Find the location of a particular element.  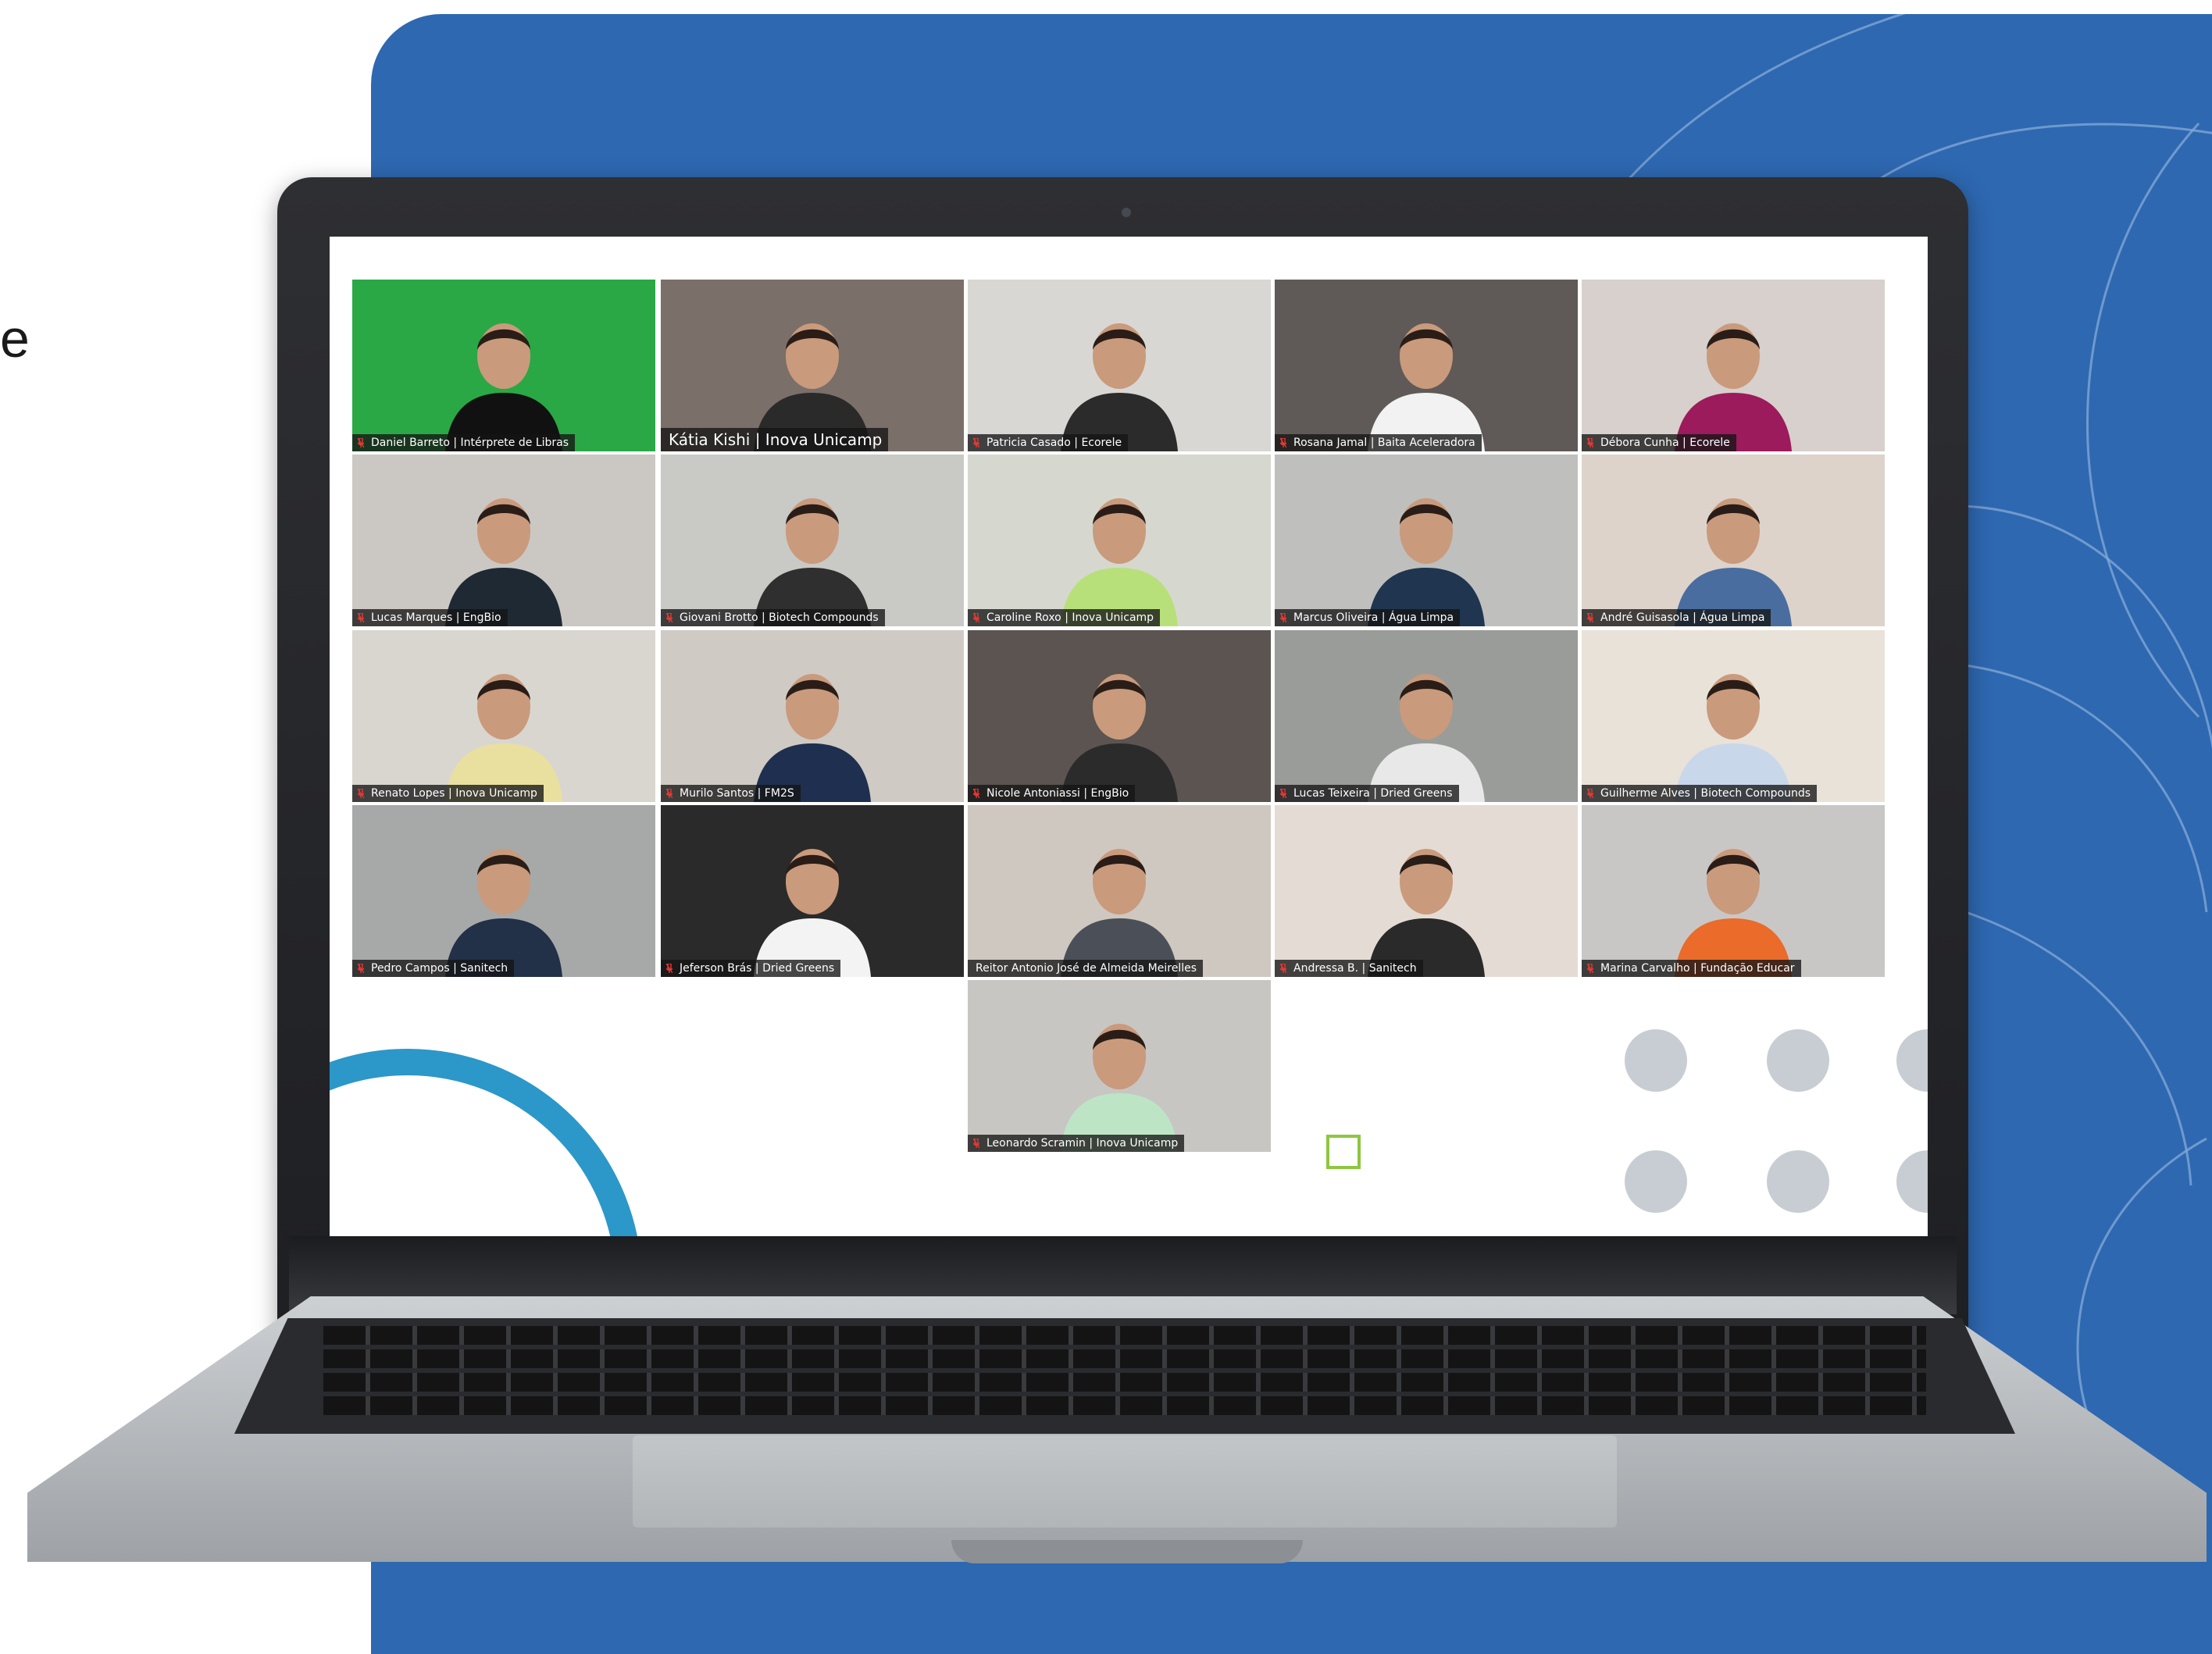

participant-name-label: Marcus Oliveira | Água Limpa is located at coordinates (1368, 617).